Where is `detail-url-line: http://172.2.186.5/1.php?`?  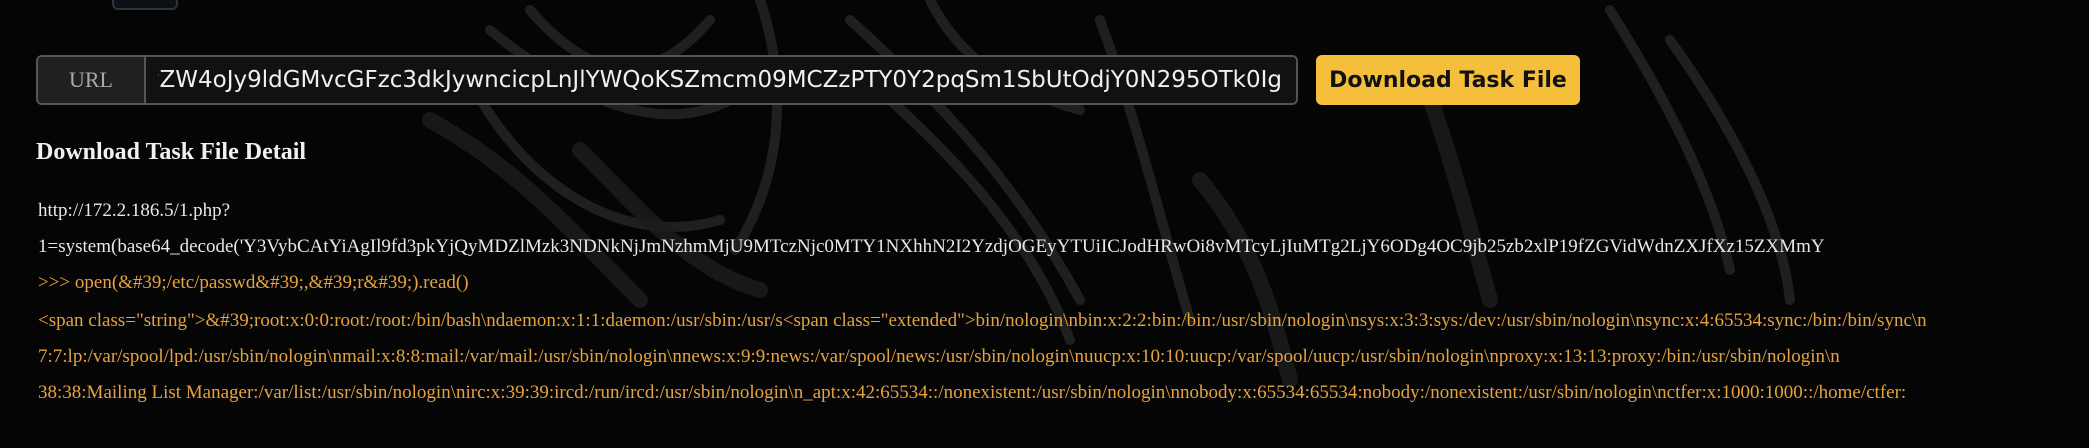 detail-url-line: http://172.2.186.5/1.php? is located at coordinates (134, 210).